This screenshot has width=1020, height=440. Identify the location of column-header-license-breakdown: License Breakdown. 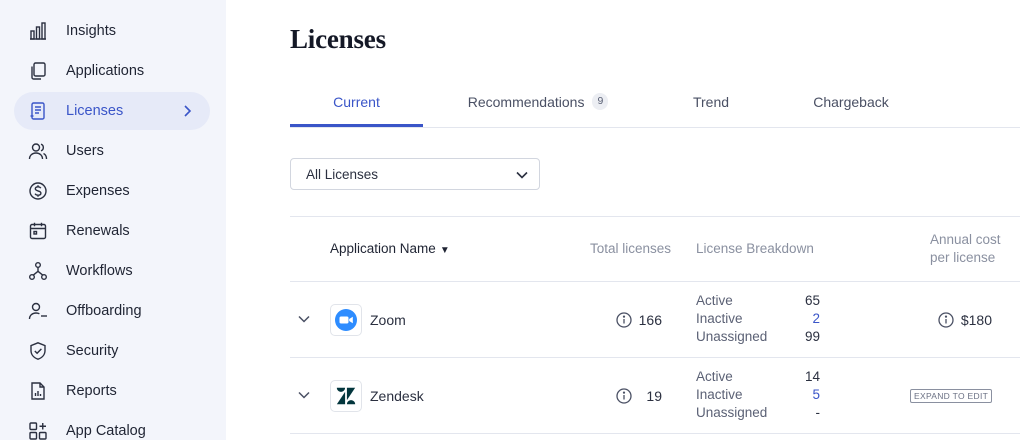
(755, 248).